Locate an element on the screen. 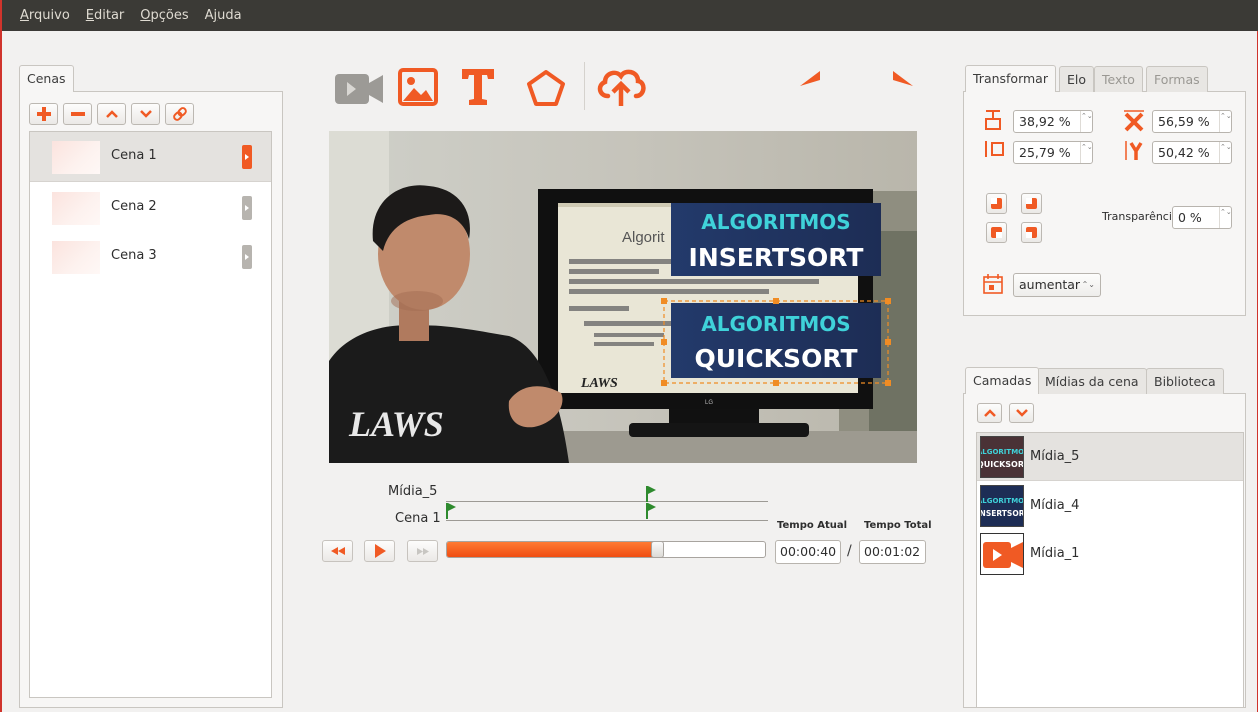 This screenshot has width=1258, height=712. scene-item-1: Cena 1 is located at coordinates (150, 157).